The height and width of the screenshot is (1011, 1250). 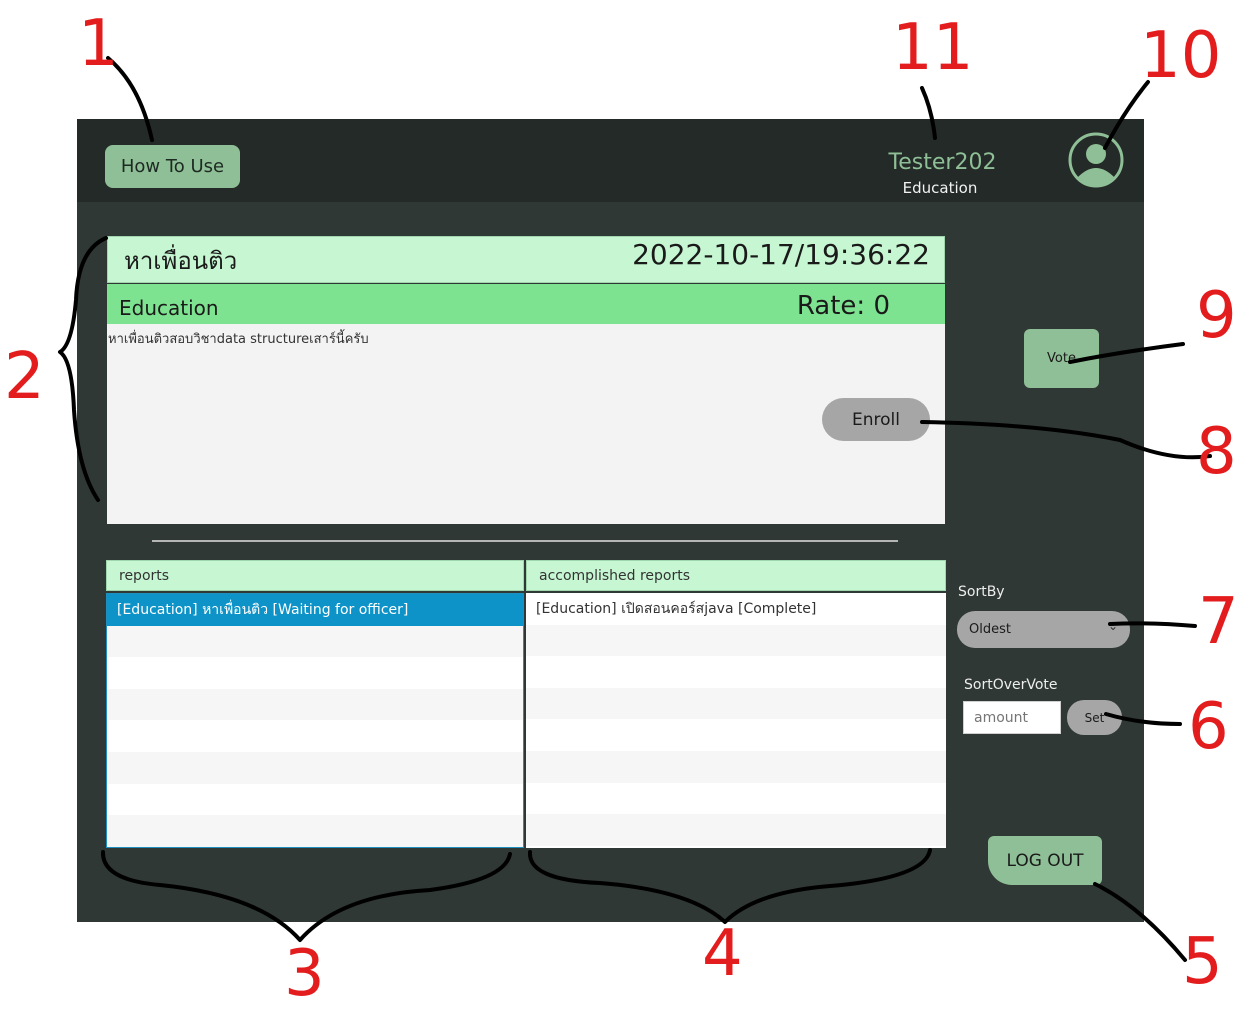 What do you see at coordinates (172, 166) in the screenshot?
I see `how-to-use-button: How To Use` at bounding box center [172, 166].